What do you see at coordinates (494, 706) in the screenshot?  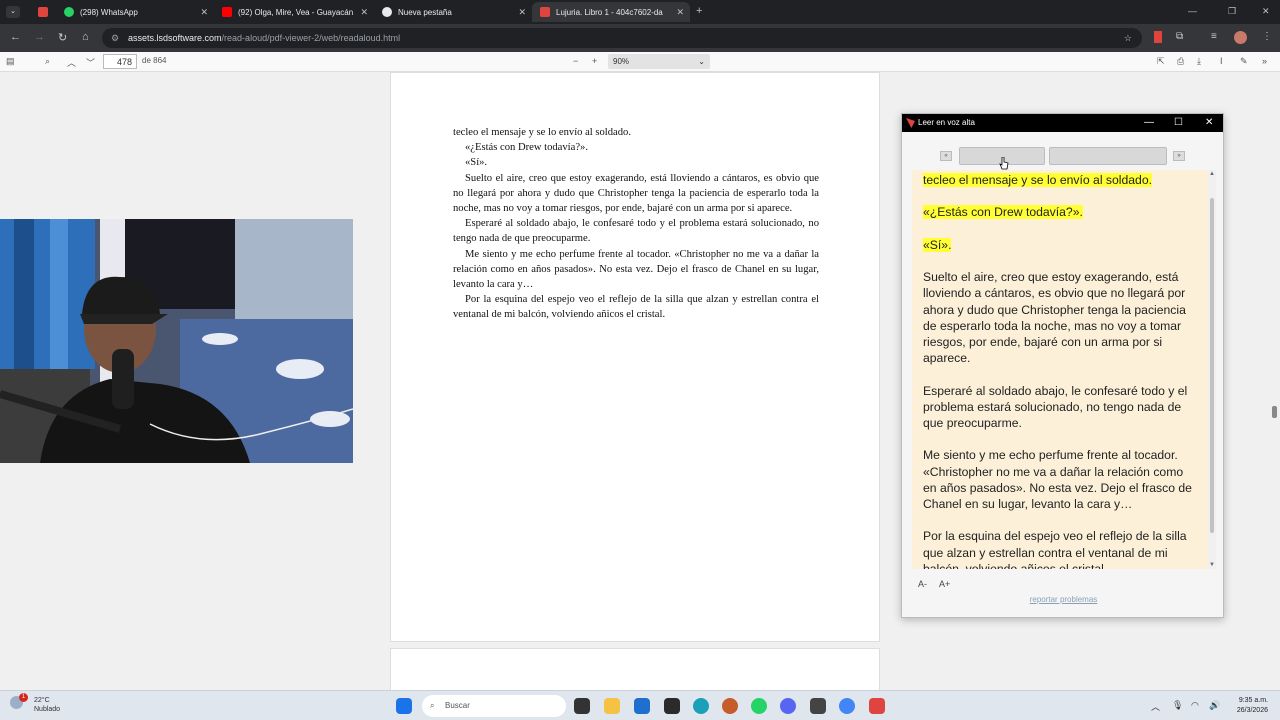 I see `taskbar-search: ⌕ Buscar` at bounding box center [494, 706].